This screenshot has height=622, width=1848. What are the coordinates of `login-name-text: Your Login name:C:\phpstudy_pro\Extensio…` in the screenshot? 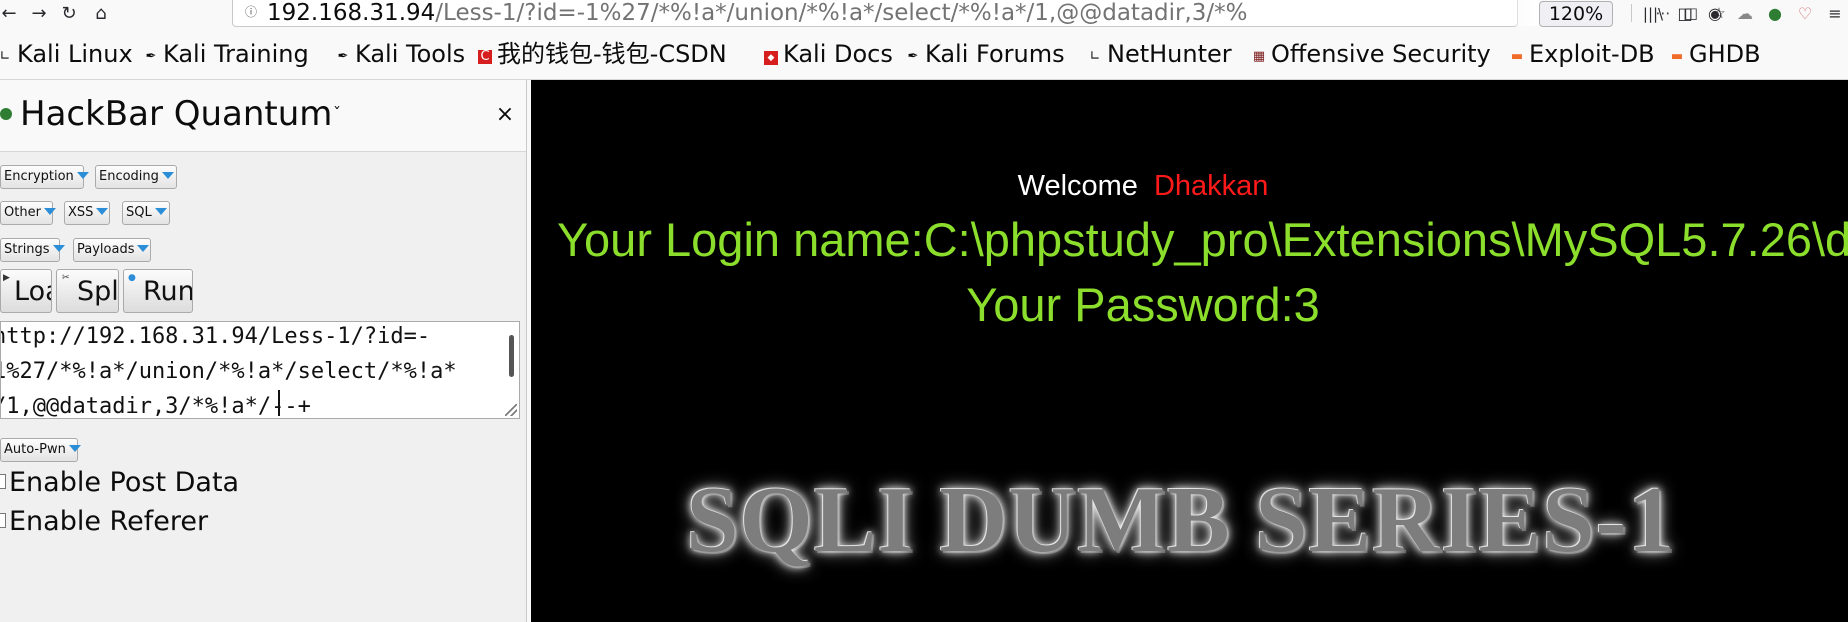 It's located at (1202, 239).